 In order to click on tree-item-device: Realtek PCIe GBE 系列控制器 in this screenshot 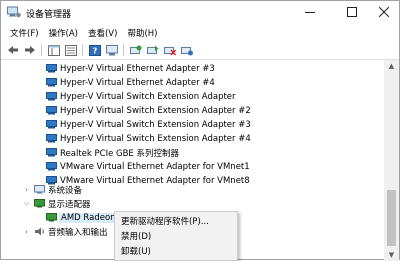, I will do `click(192, 152)`.